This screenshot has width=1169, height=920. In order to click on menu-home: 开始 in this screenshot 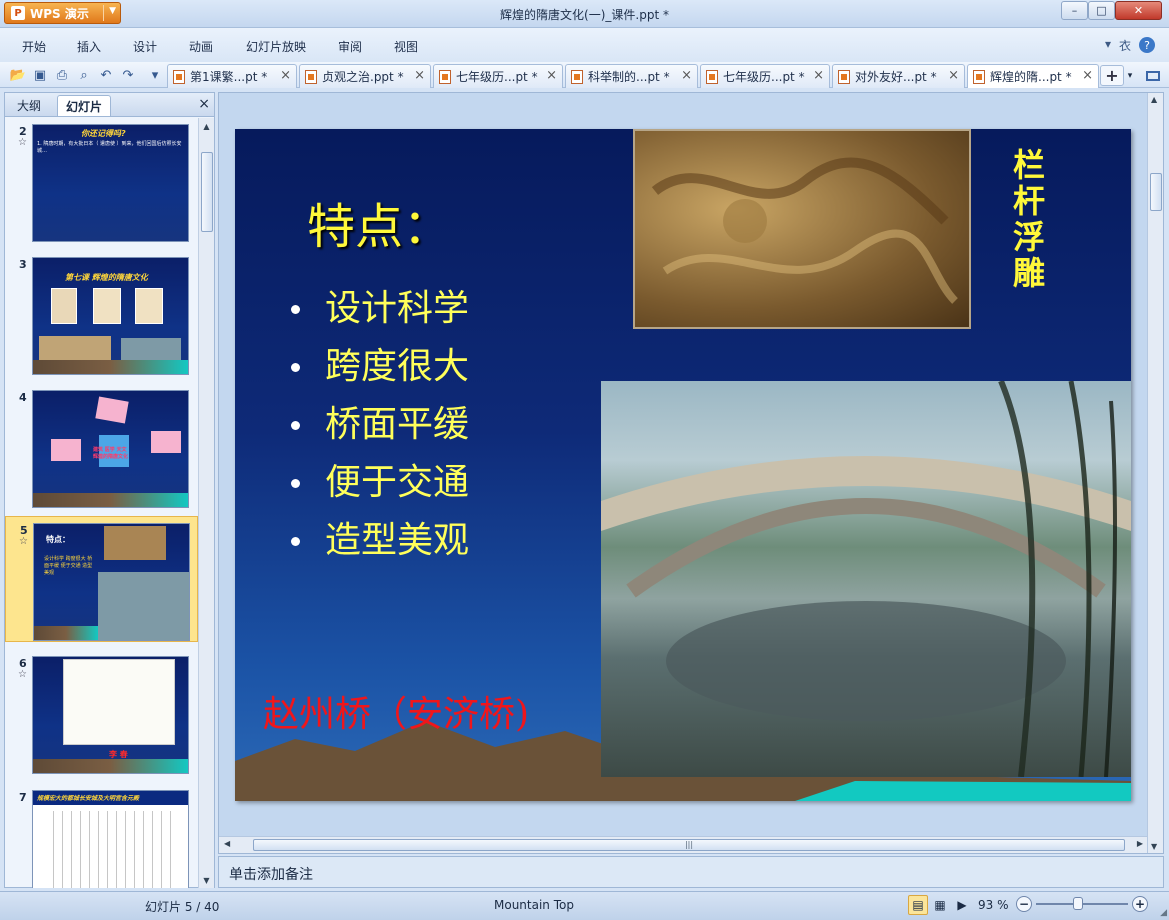, I will do `click(34, 46)`.